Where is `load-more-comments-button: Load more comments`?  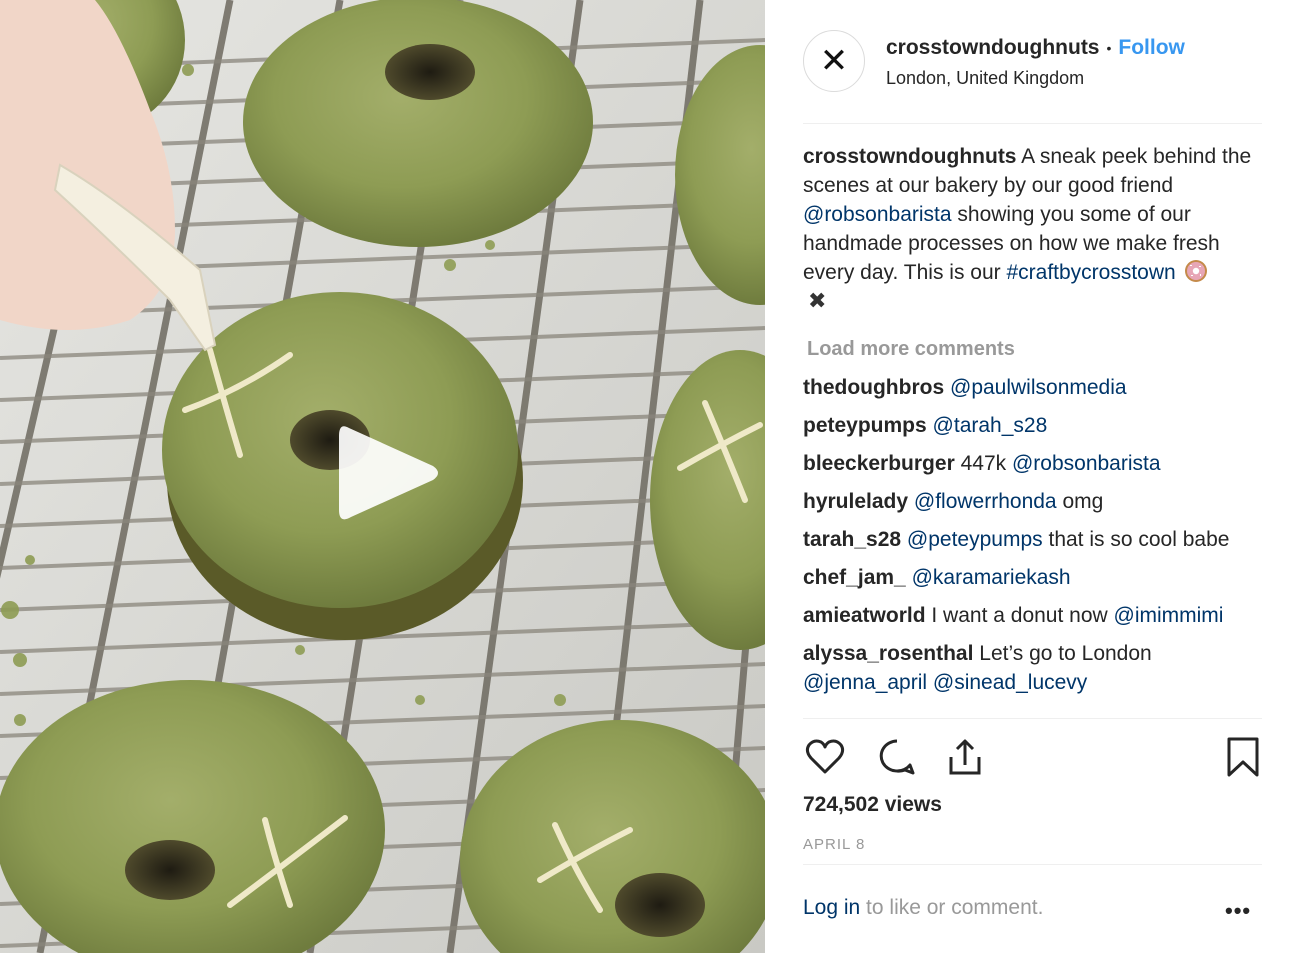
load-more-comments-button: Load more comments is located at coordinates (1037, 349).